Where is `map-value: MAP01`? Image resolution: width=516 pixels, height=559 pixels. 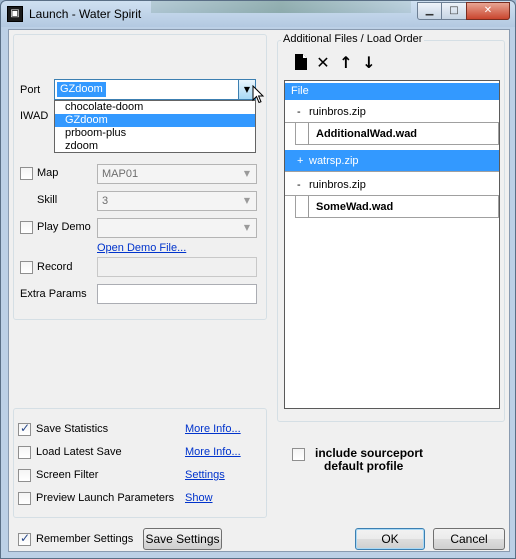 map-value: MAP01 is located at coordinates (120, 174).